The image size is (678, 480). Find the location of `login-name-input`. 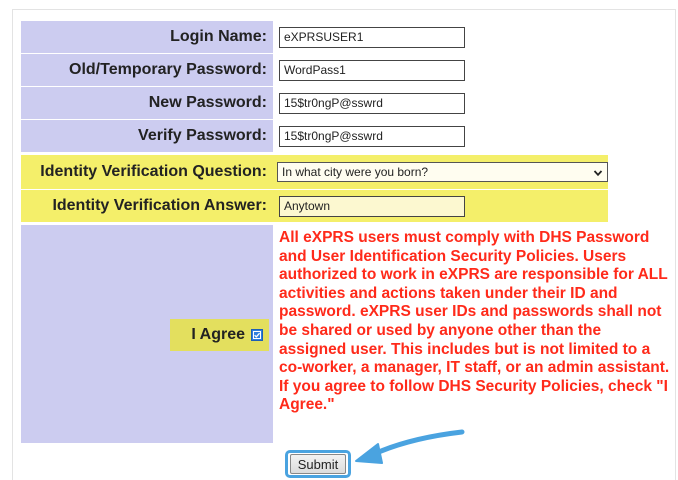

login-name-input is located at coordinates (372, 37).